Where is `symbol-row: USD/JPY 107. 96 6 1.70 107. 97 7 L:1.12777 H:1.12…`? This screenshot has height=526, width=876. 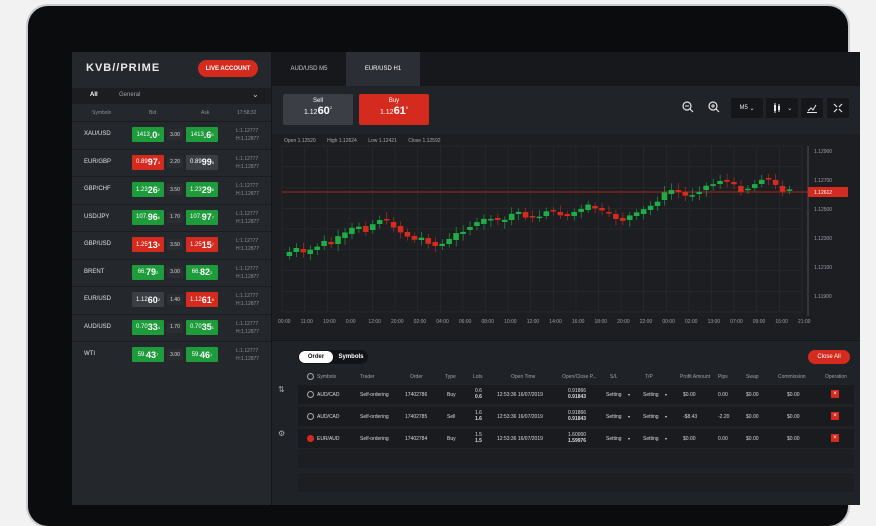
symbol-row: USD/JPY 107. 96 6 1.70 107. 97 7 L:1.12777 H:1.12… is located at coordinates (171, 217).